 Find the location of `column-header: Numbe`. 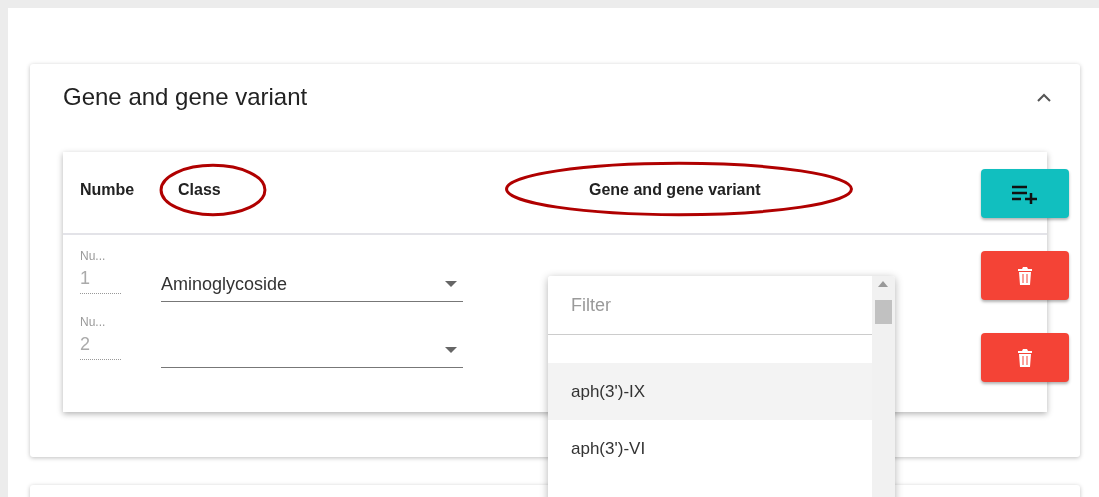

column-header: Numbe is located at coordinates (107, 189).